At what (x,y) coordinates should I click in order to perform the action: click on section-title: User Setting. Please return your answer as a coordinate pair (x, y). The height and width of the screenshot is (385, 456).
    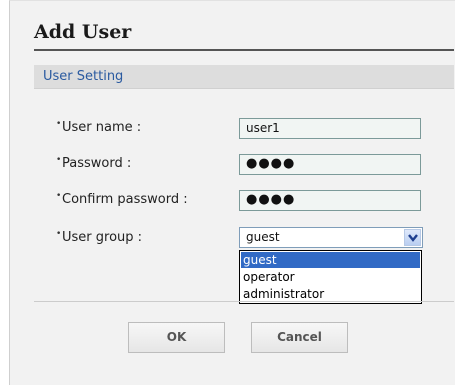
    Looking at the image, I should click on (83, 76).